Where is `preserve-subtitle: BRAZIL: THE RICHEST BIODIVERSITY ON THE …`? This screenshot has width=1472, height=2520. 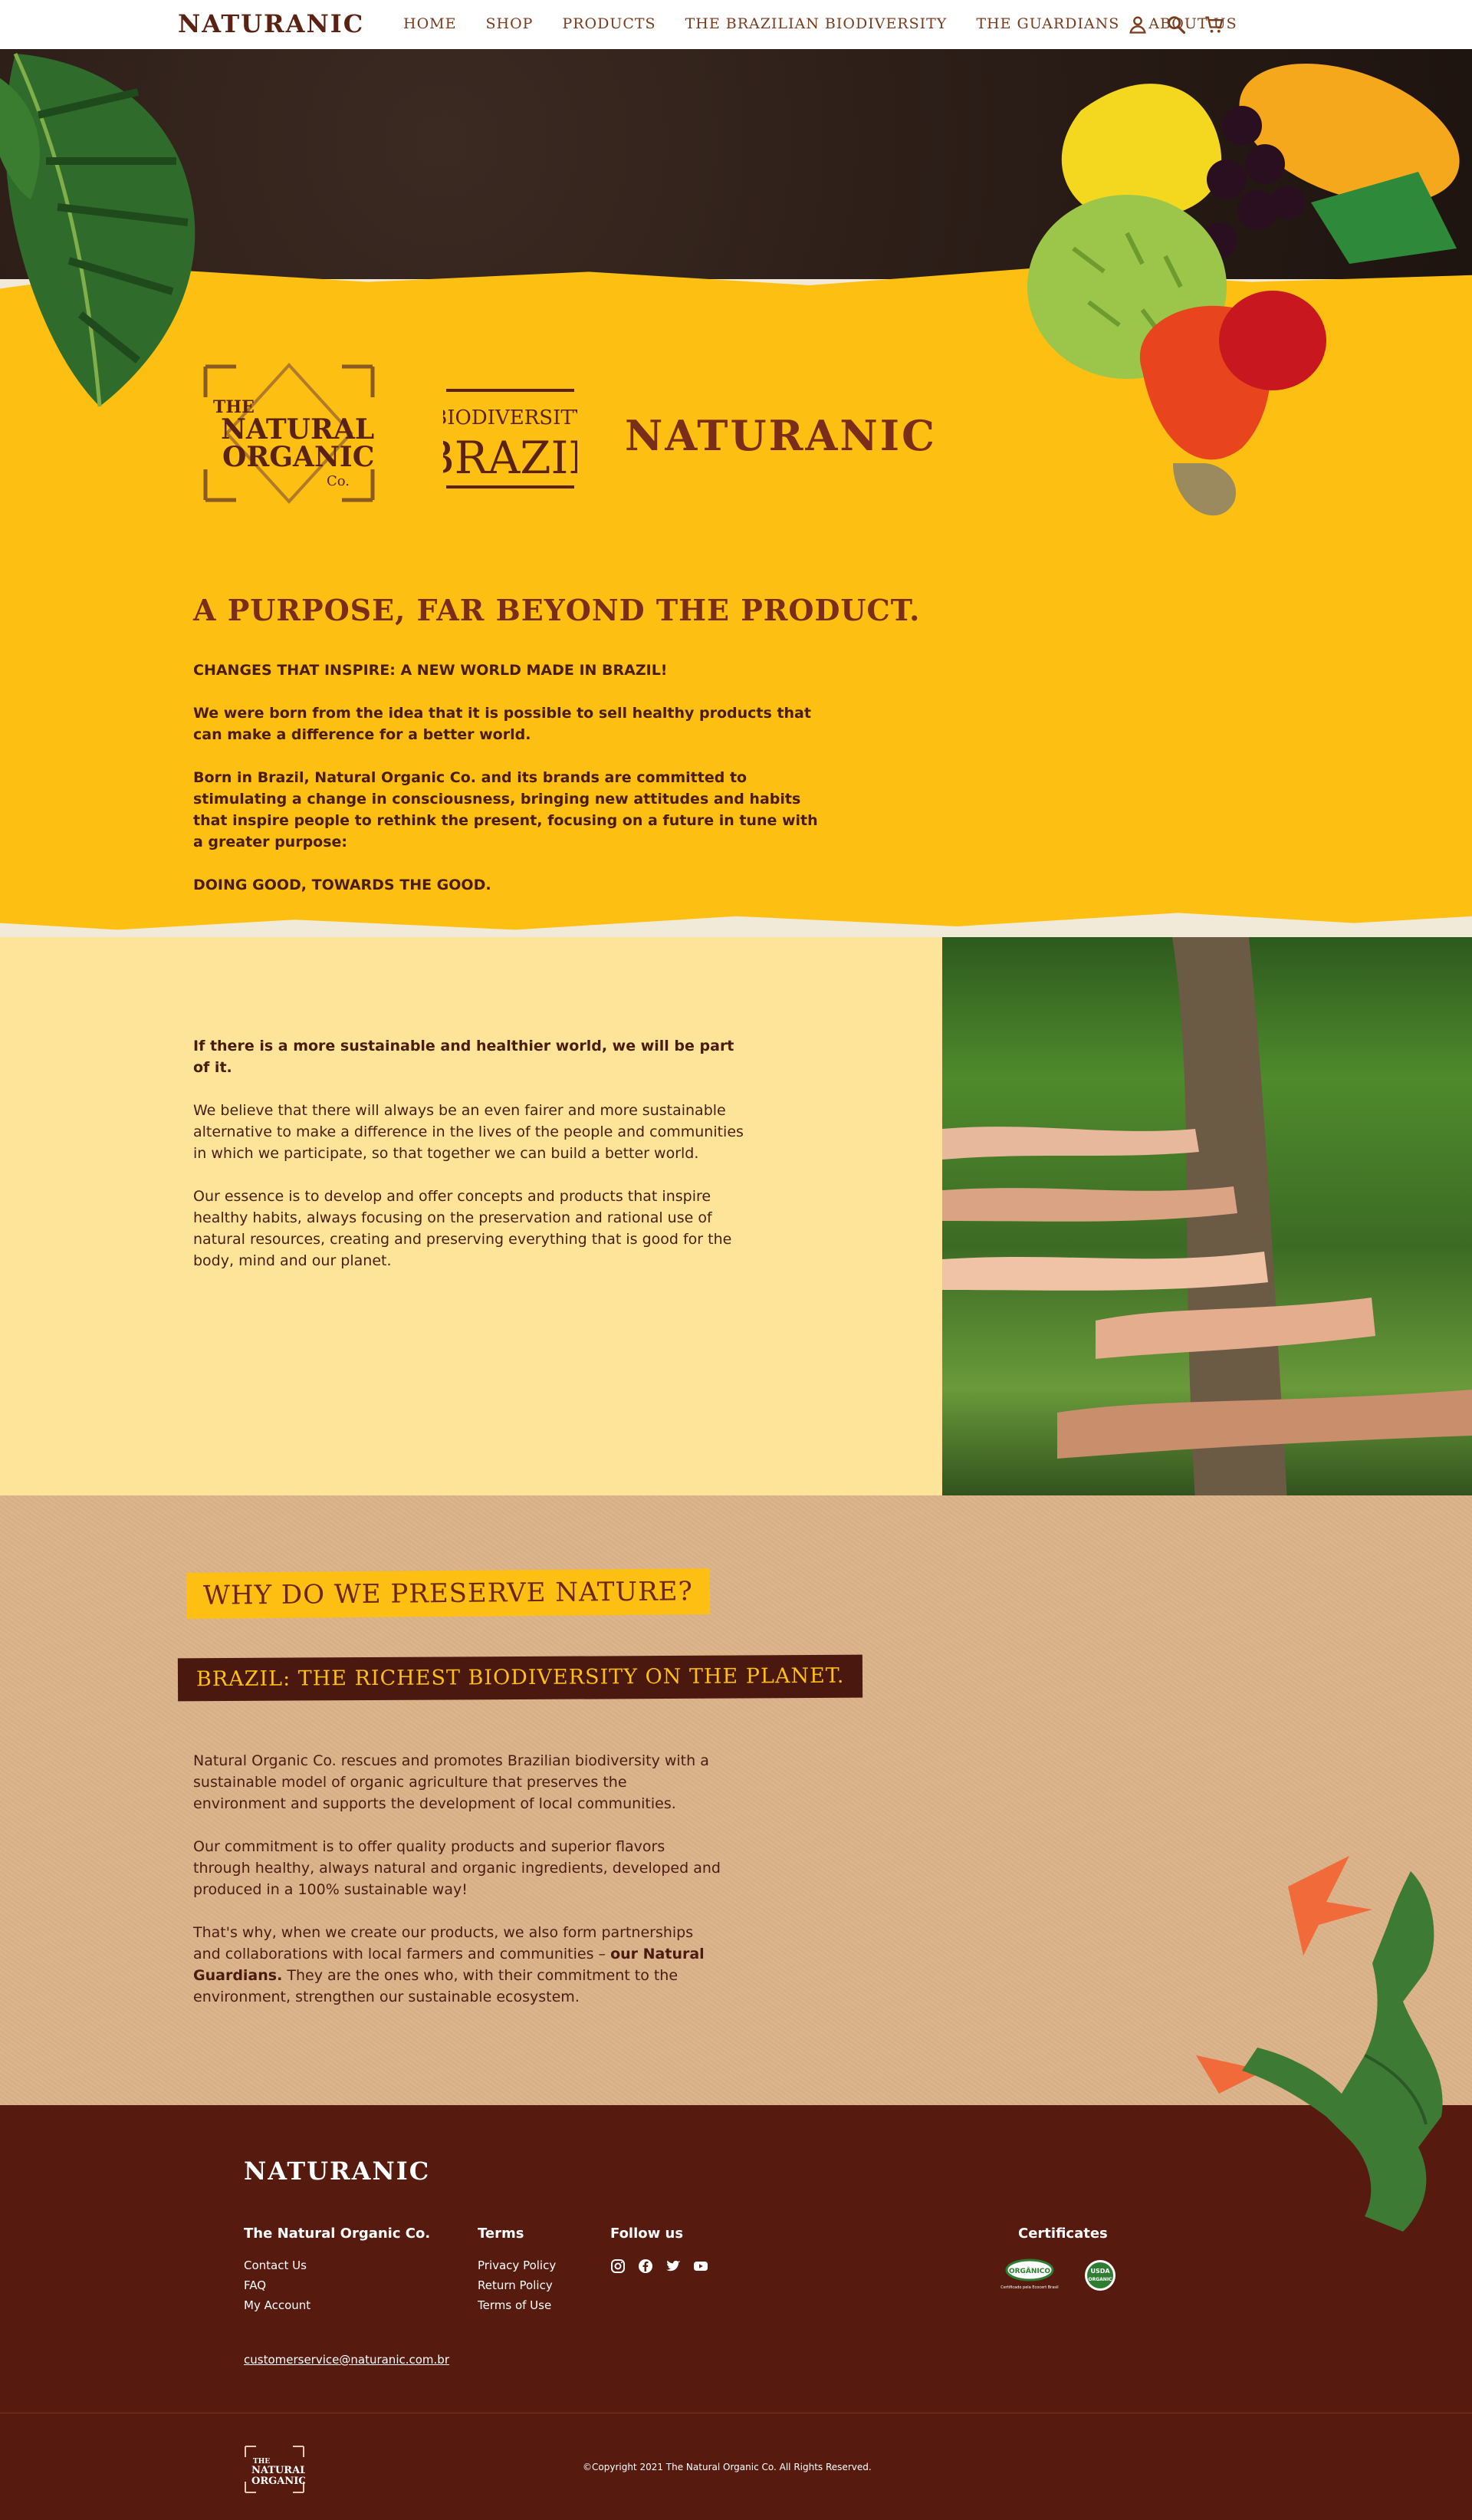 preserve-subtitle: BRAZIL: THE RICHEST BIODIVERSITY ON THE … is located at coordinates (520, 1678).